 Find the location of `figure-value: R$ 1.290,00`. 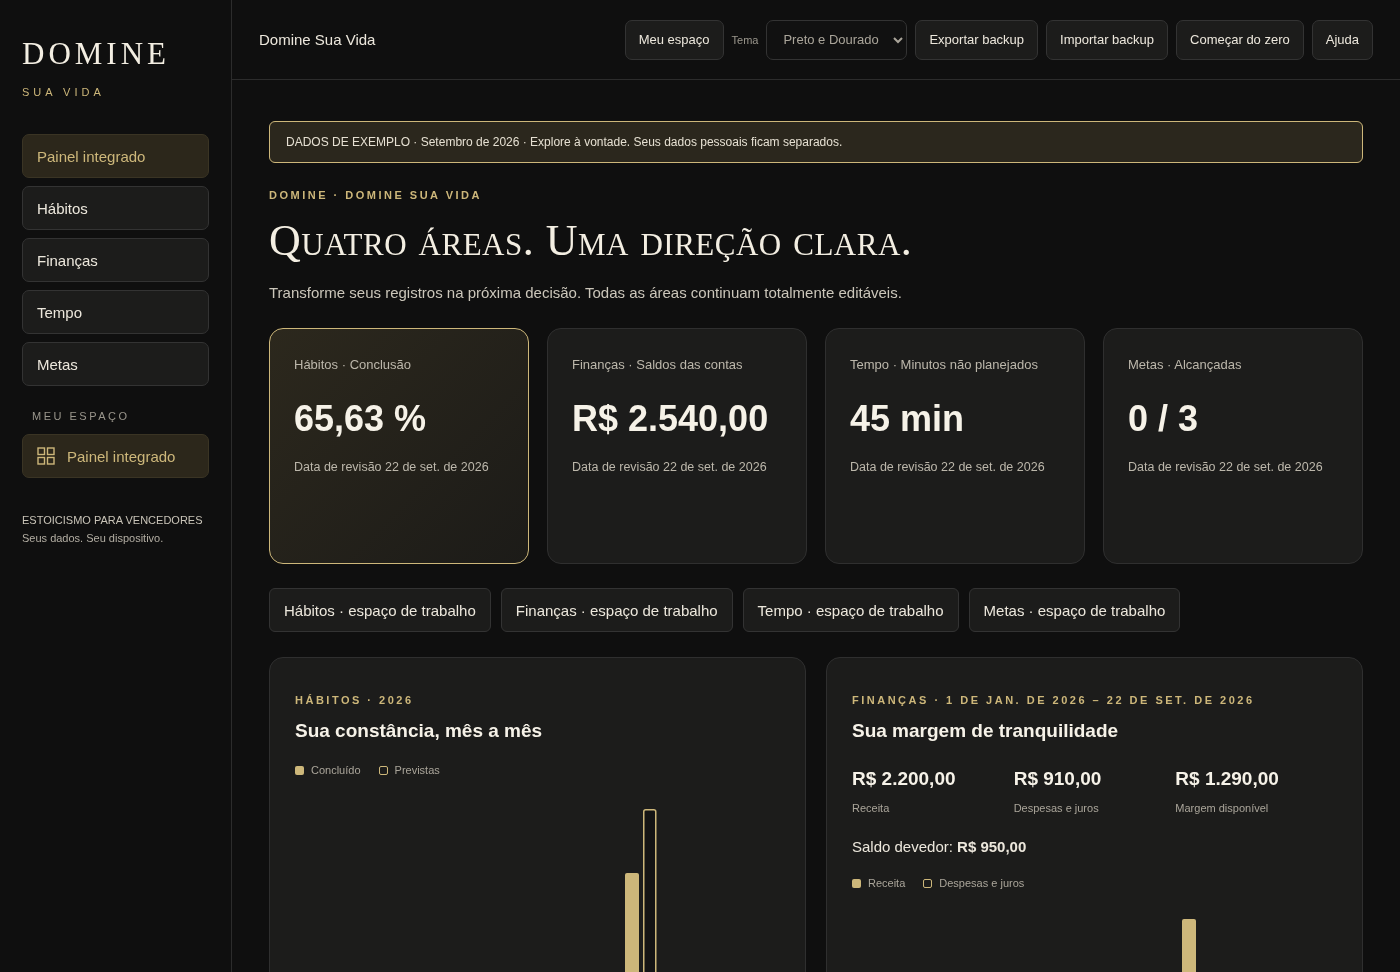

figure-value: R$ 1.290,00 is located at coordinates (1227, 779).